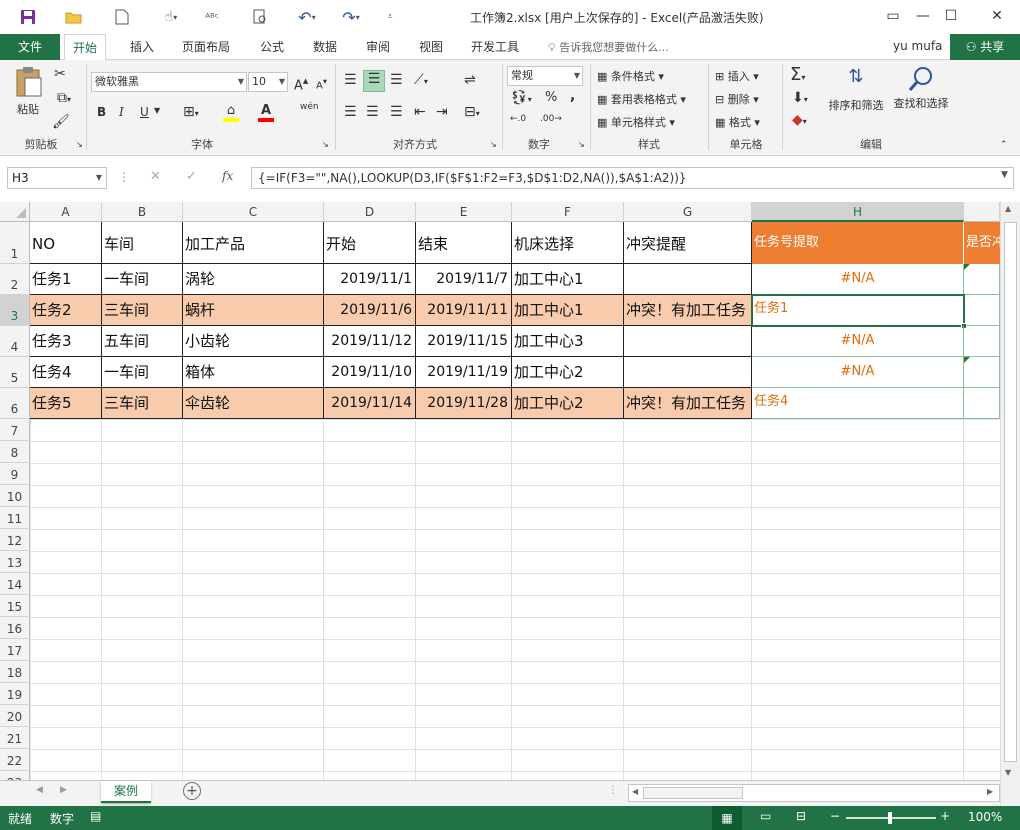 This screenshot has height=830, width=1020. Describe the element at coordinates (797, 74) in the screenshot. I see `autosum-icon: Σ▾` at that location.